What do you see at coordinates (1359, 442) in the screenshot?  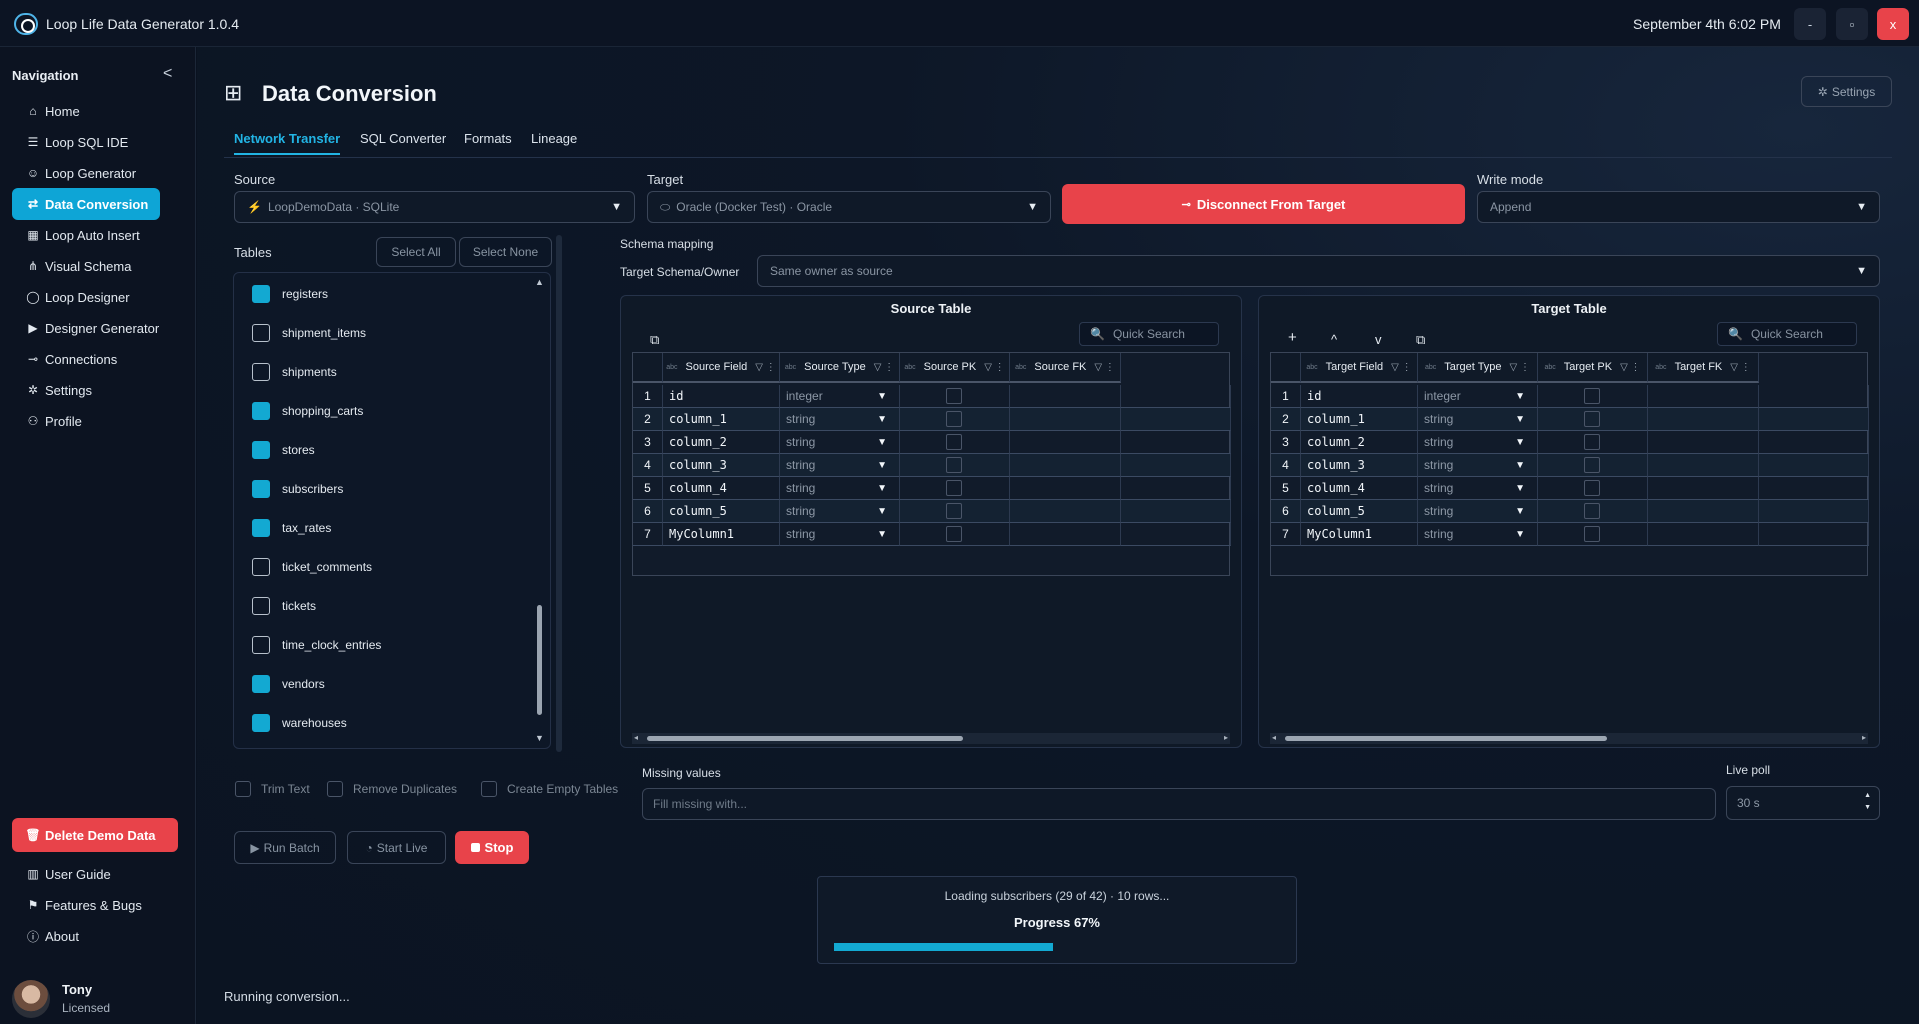 I see `field-name-cell: column_2` at bounding box center [1359, 442].